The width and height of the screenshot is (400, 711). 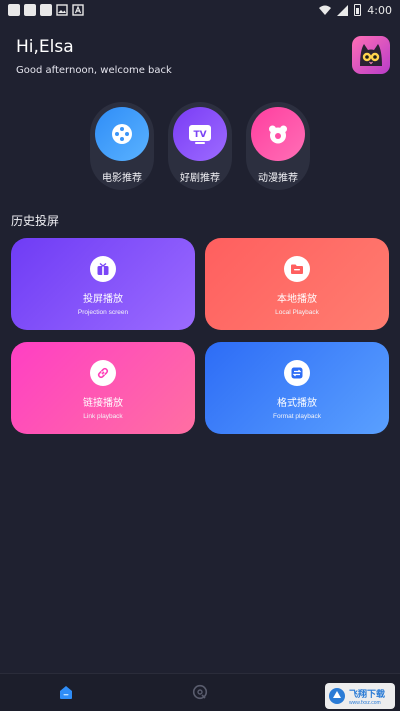 I want to click on card-link-playback: 链接播放 Link playback, so click(x=103, y=388).